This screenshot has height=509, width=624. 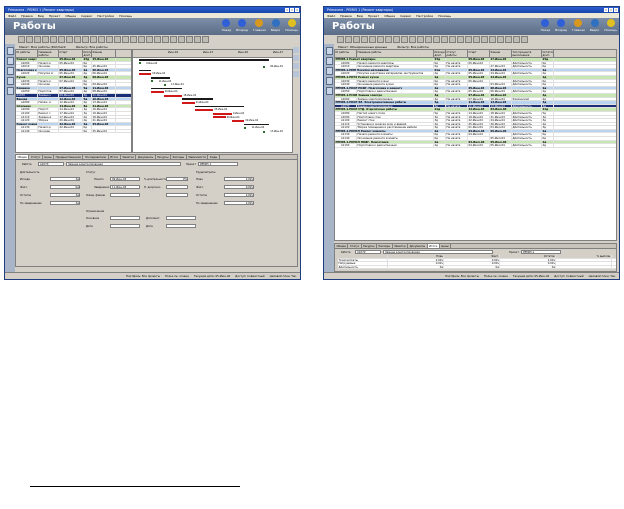 I want to click on detail-tab: Расходы, so click(x=179, y=157).